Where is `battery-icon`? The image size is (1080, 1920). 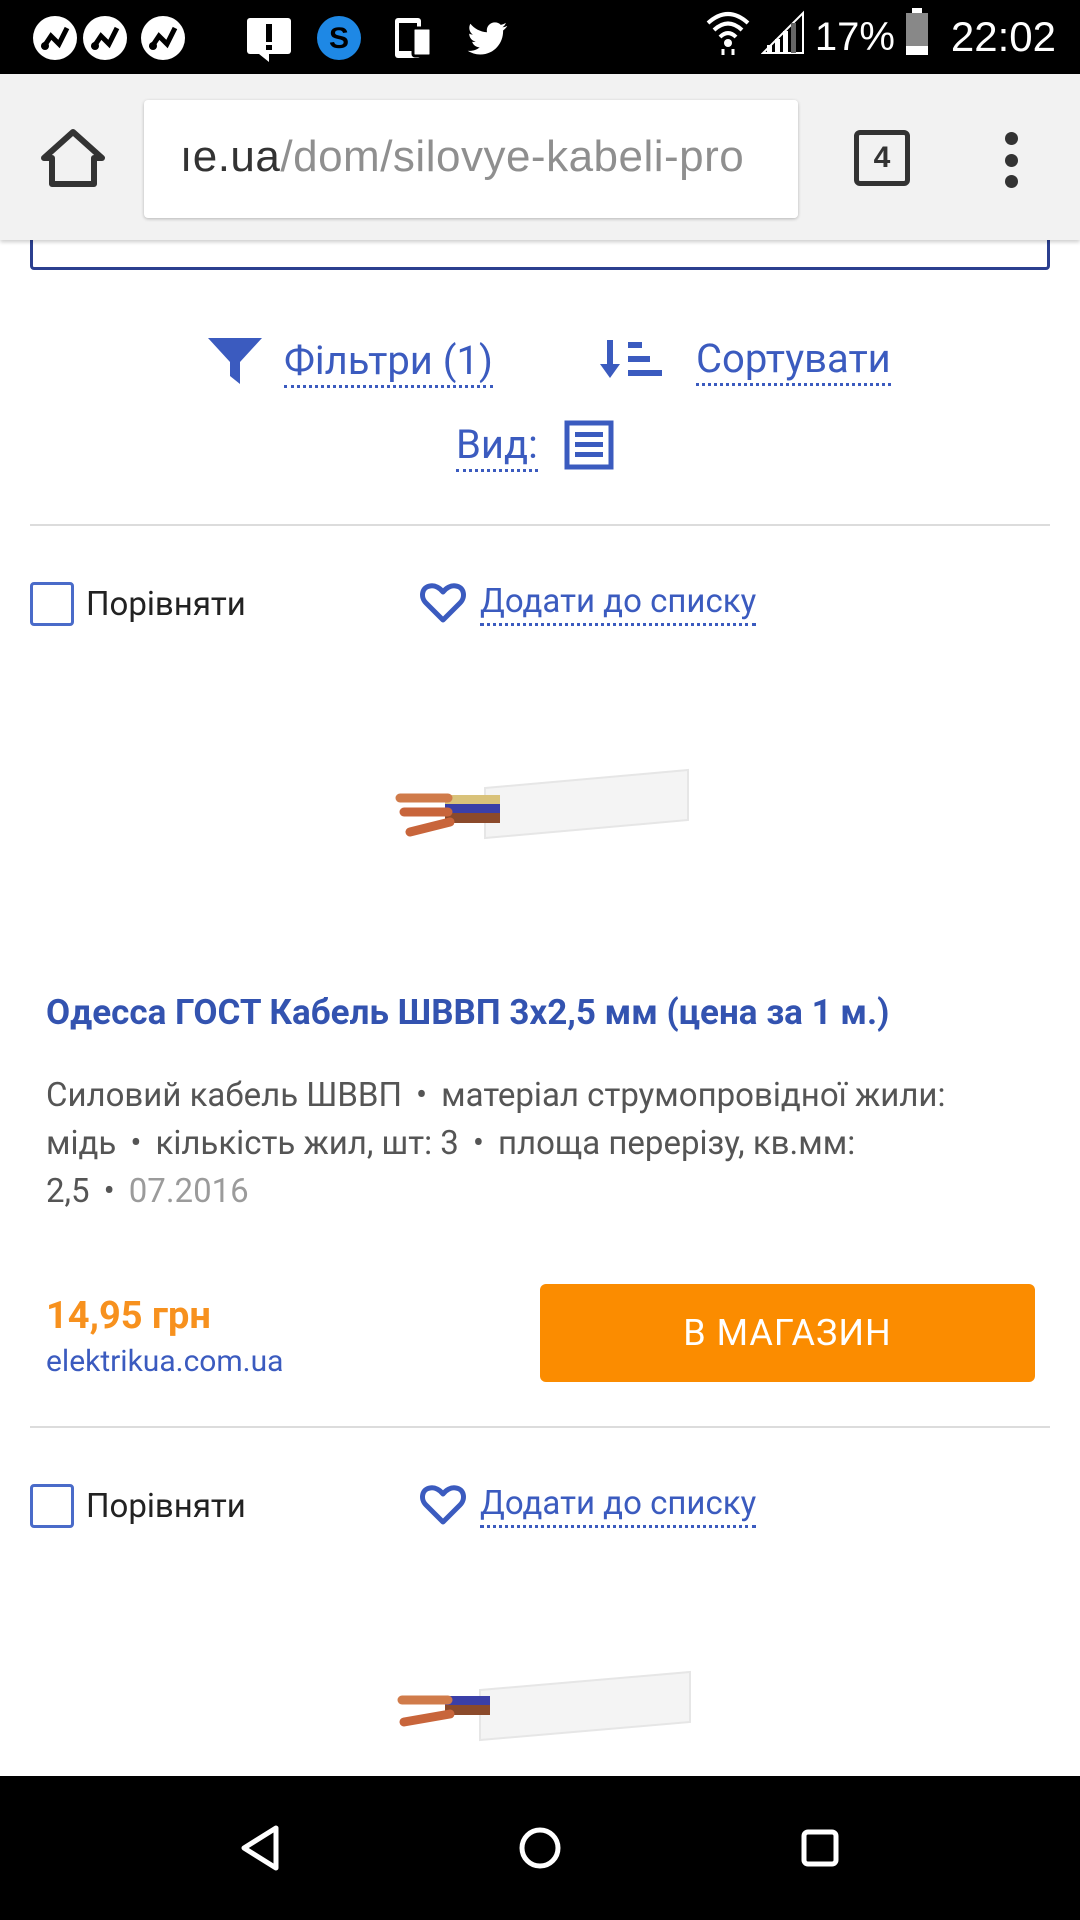 battery-icon is located at coordinates (917, 37).